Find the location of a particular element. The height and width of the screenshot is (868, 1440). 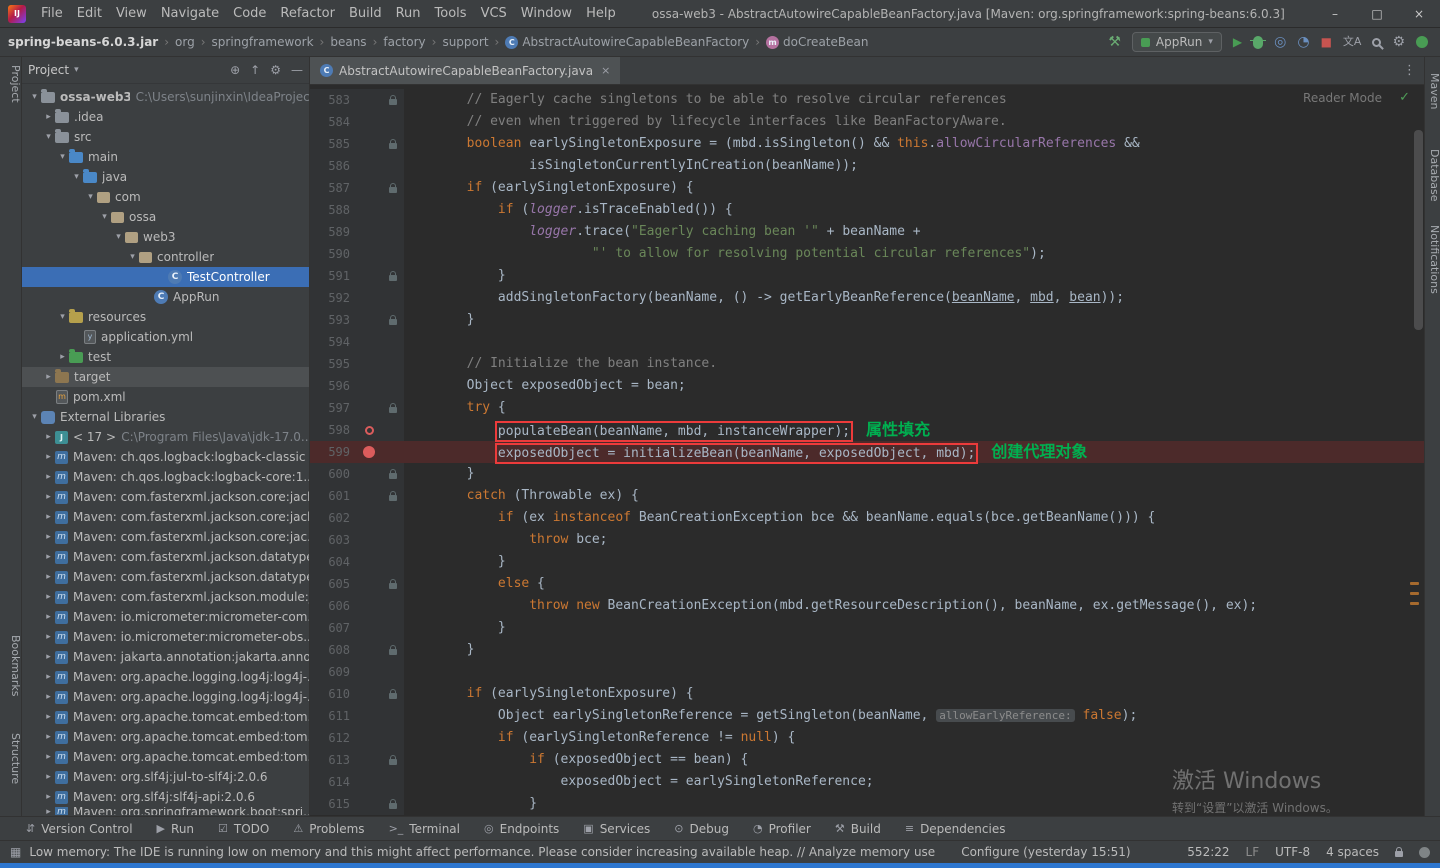

close-button: × is located at coordinates (1419, 14).